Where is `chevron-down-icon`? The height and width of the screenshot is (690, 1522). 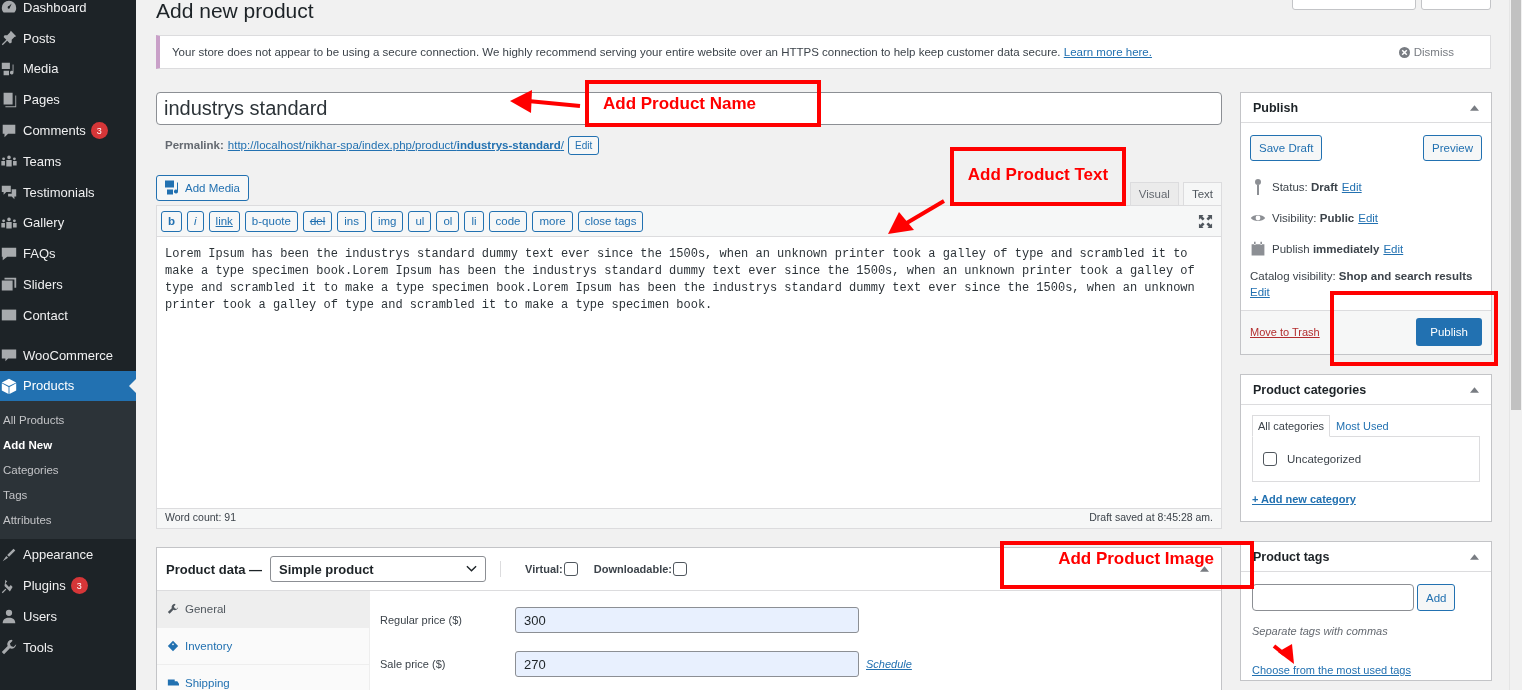
chevron-down-icon is located at coordinates (472, 569).